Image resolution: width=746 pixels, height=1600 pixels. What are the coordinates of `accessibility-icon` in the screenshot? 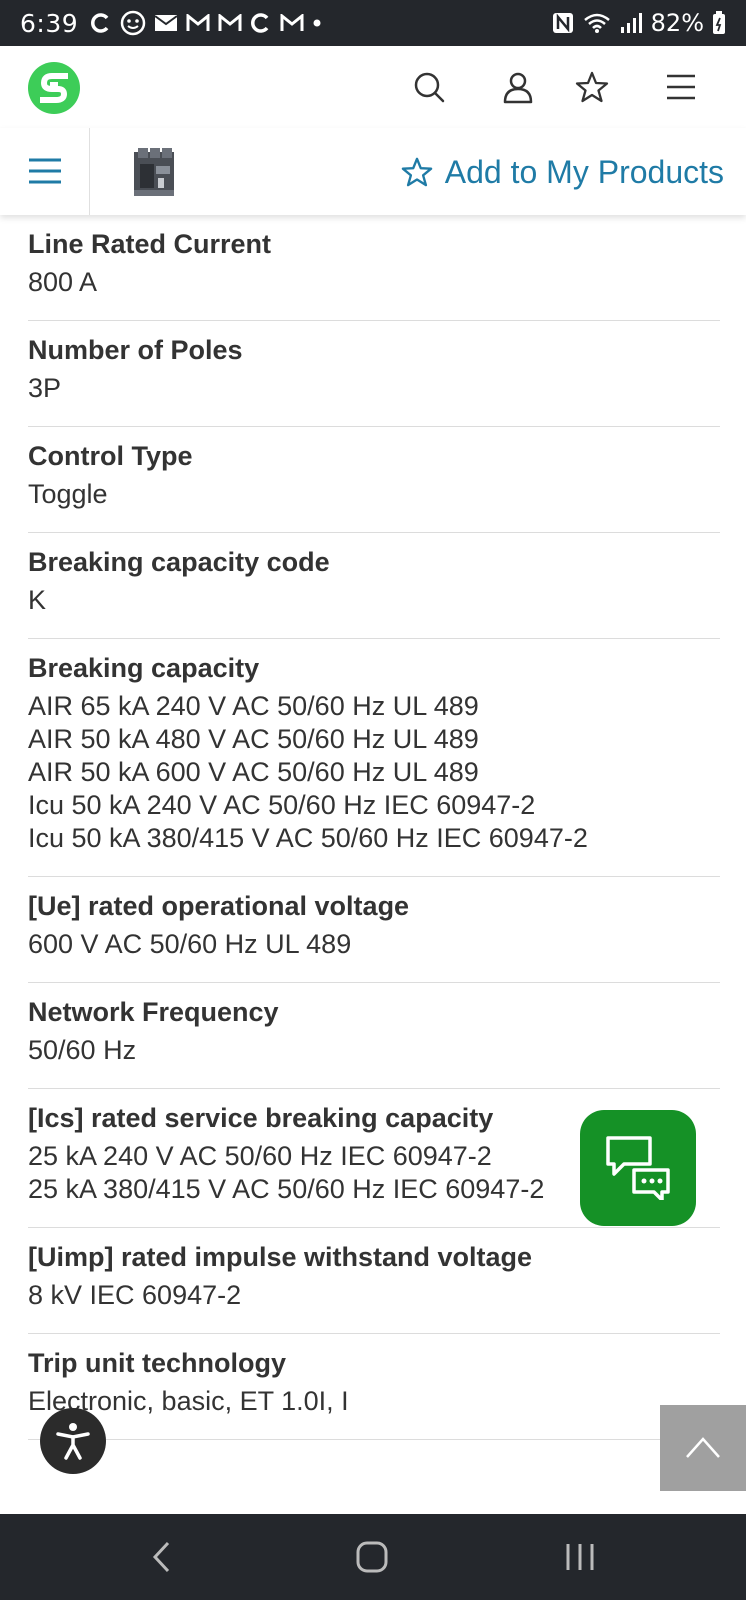 It's located at (73, 1441).